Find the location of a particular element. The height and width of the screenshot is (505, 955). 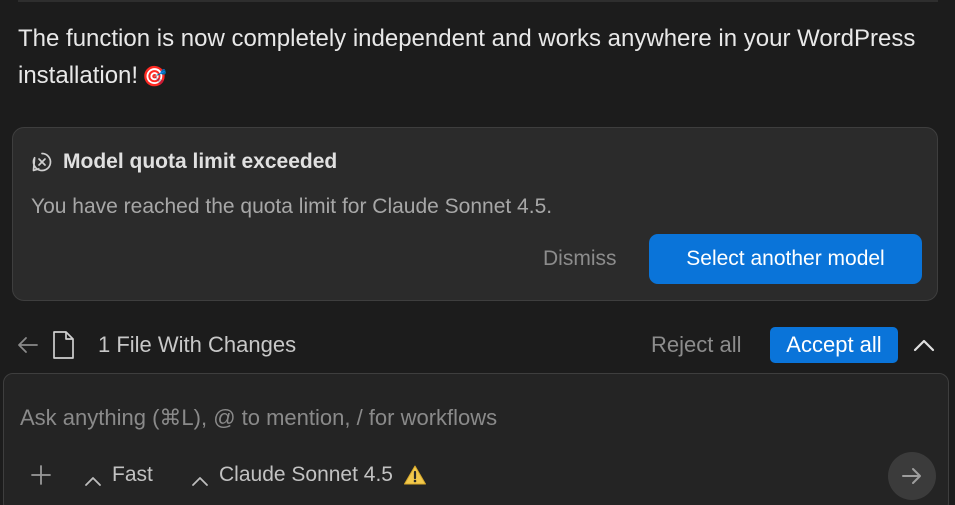

send-button is located at coordinates (912, 476).